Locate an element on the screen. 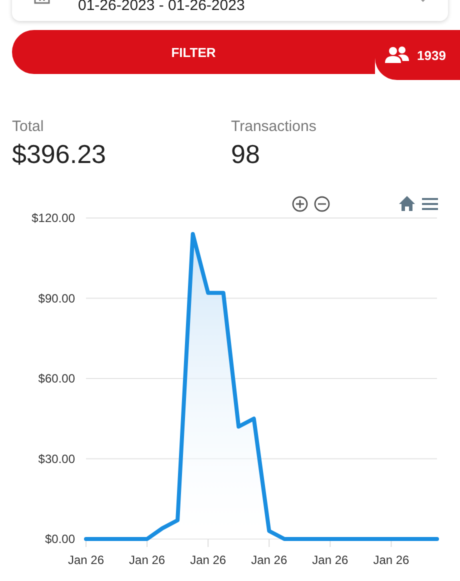  users-count: 1939 is located at coordinates (431, 55).